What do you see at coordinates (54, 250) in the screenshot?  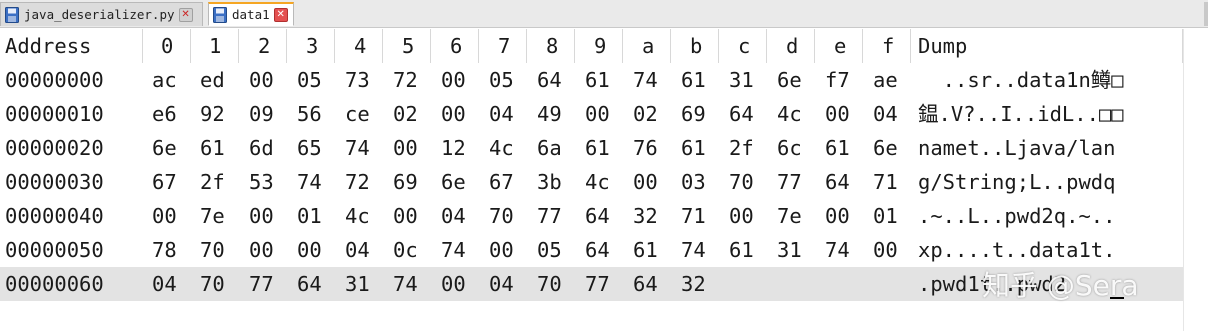 I see `address-cell: 00000050` at bounding box center [54, 250].